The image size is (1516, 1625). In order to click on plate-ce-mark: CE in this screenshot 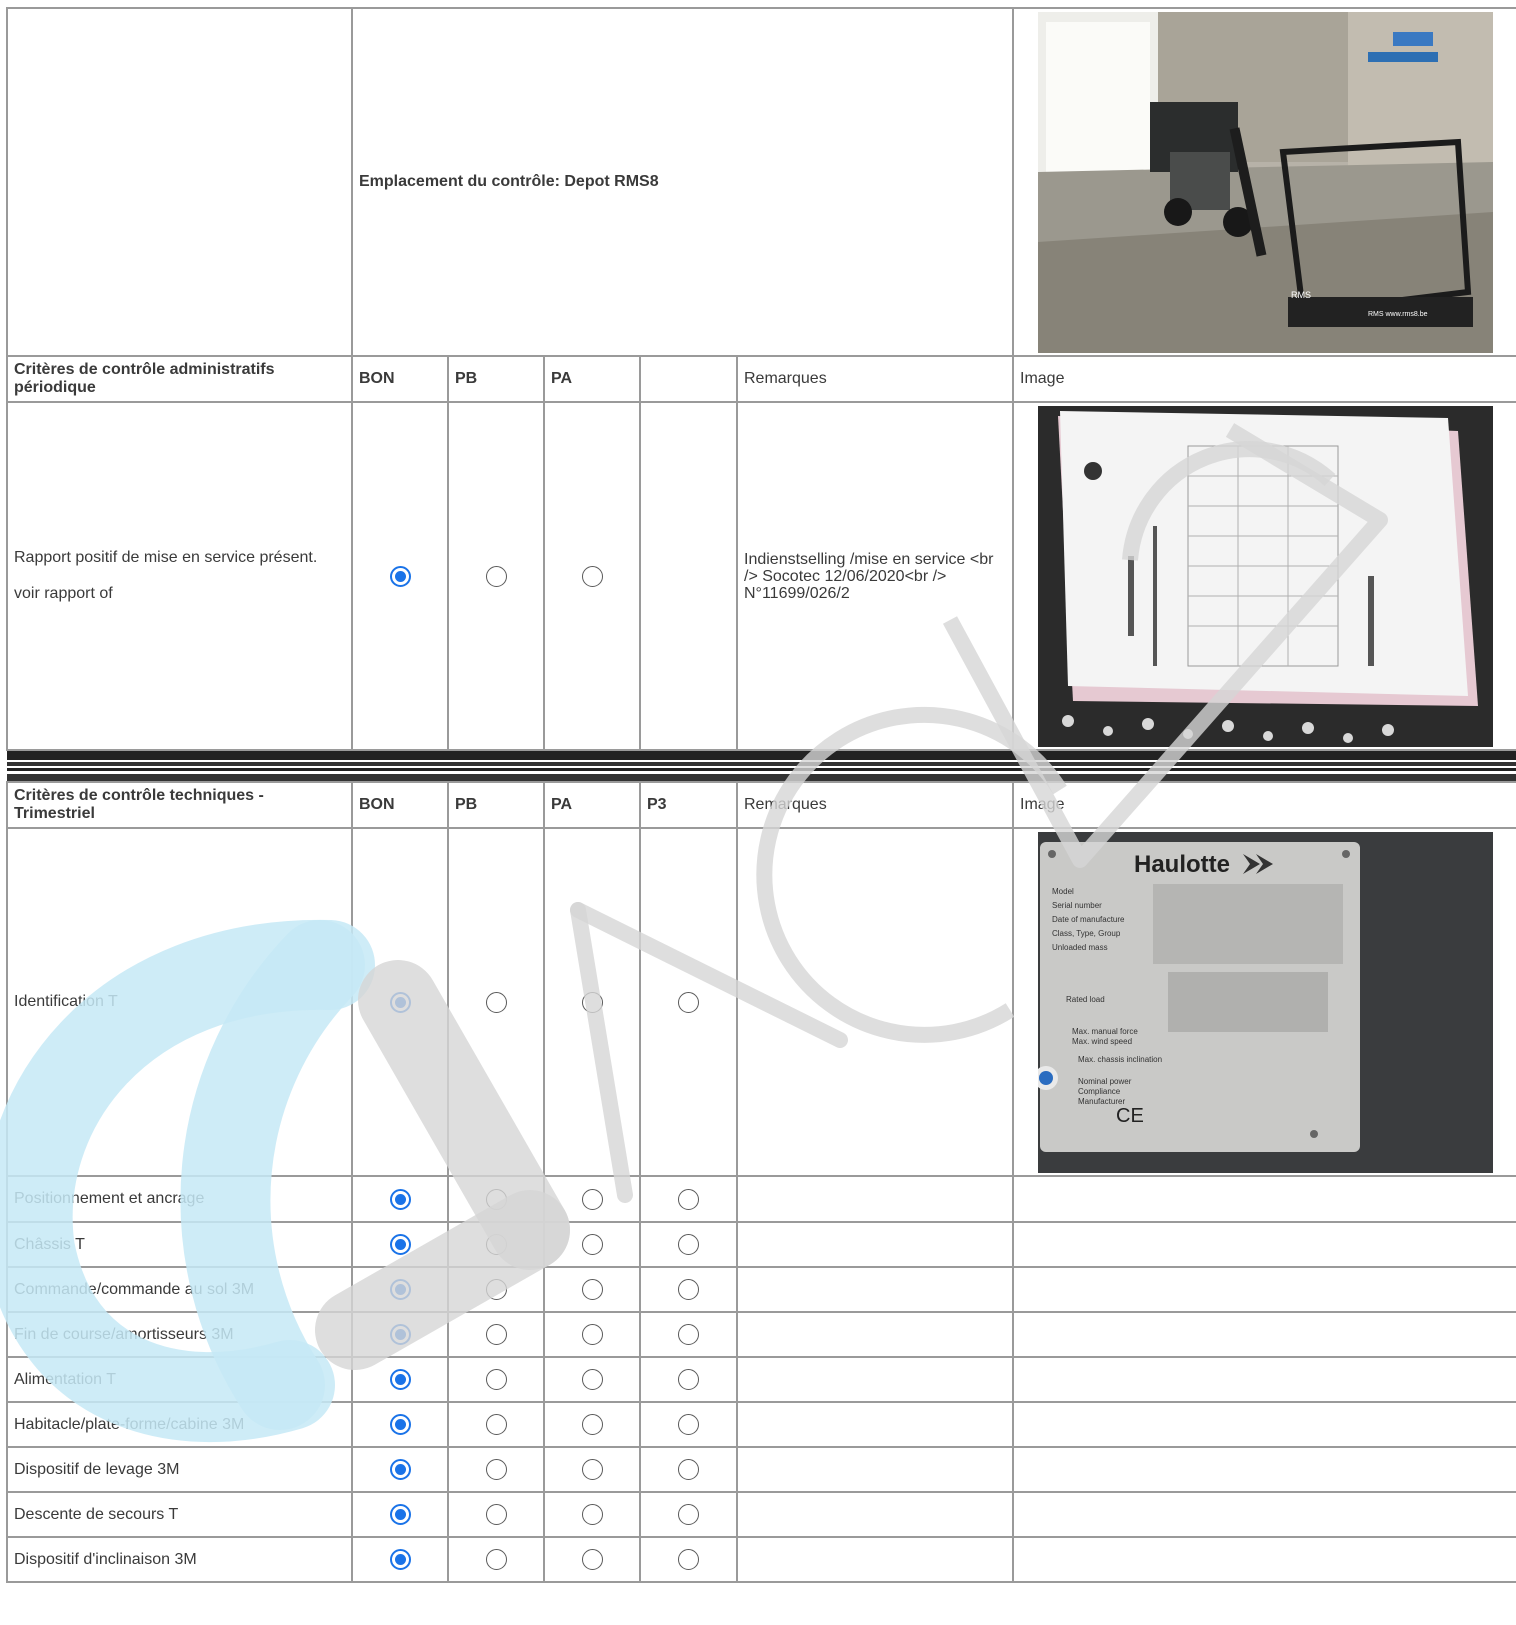, I will do `click(1130, 1116)`.